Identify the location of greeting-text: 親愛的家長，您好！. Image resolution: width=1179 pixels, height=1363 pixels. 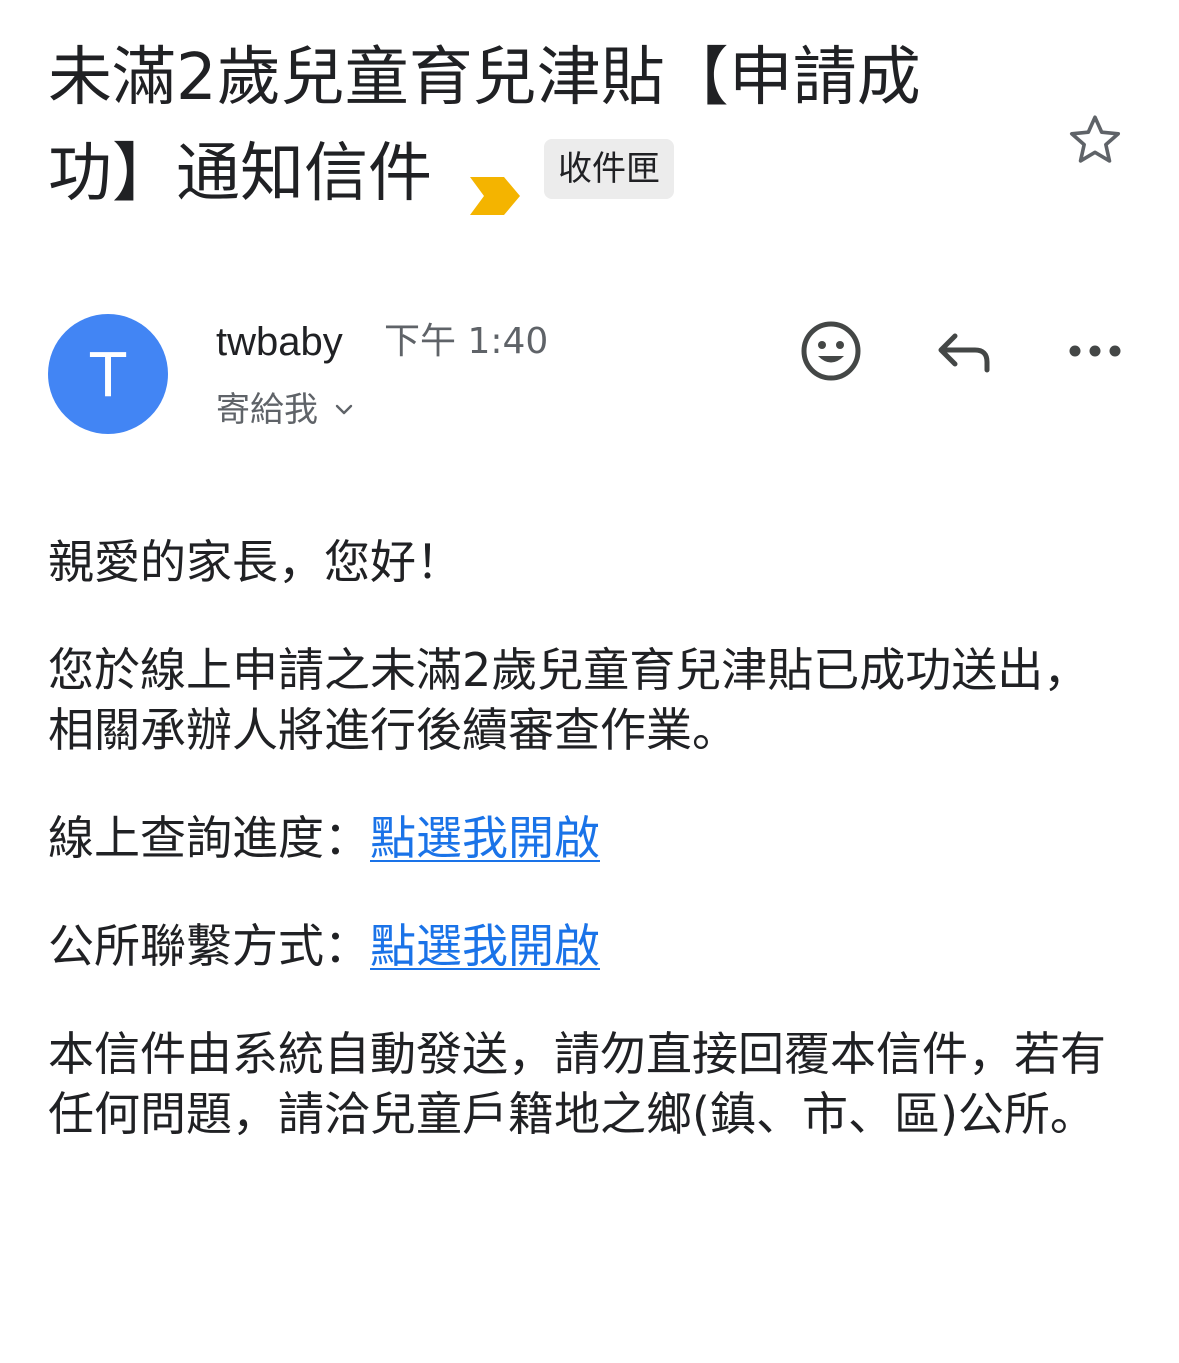
(255, 562).